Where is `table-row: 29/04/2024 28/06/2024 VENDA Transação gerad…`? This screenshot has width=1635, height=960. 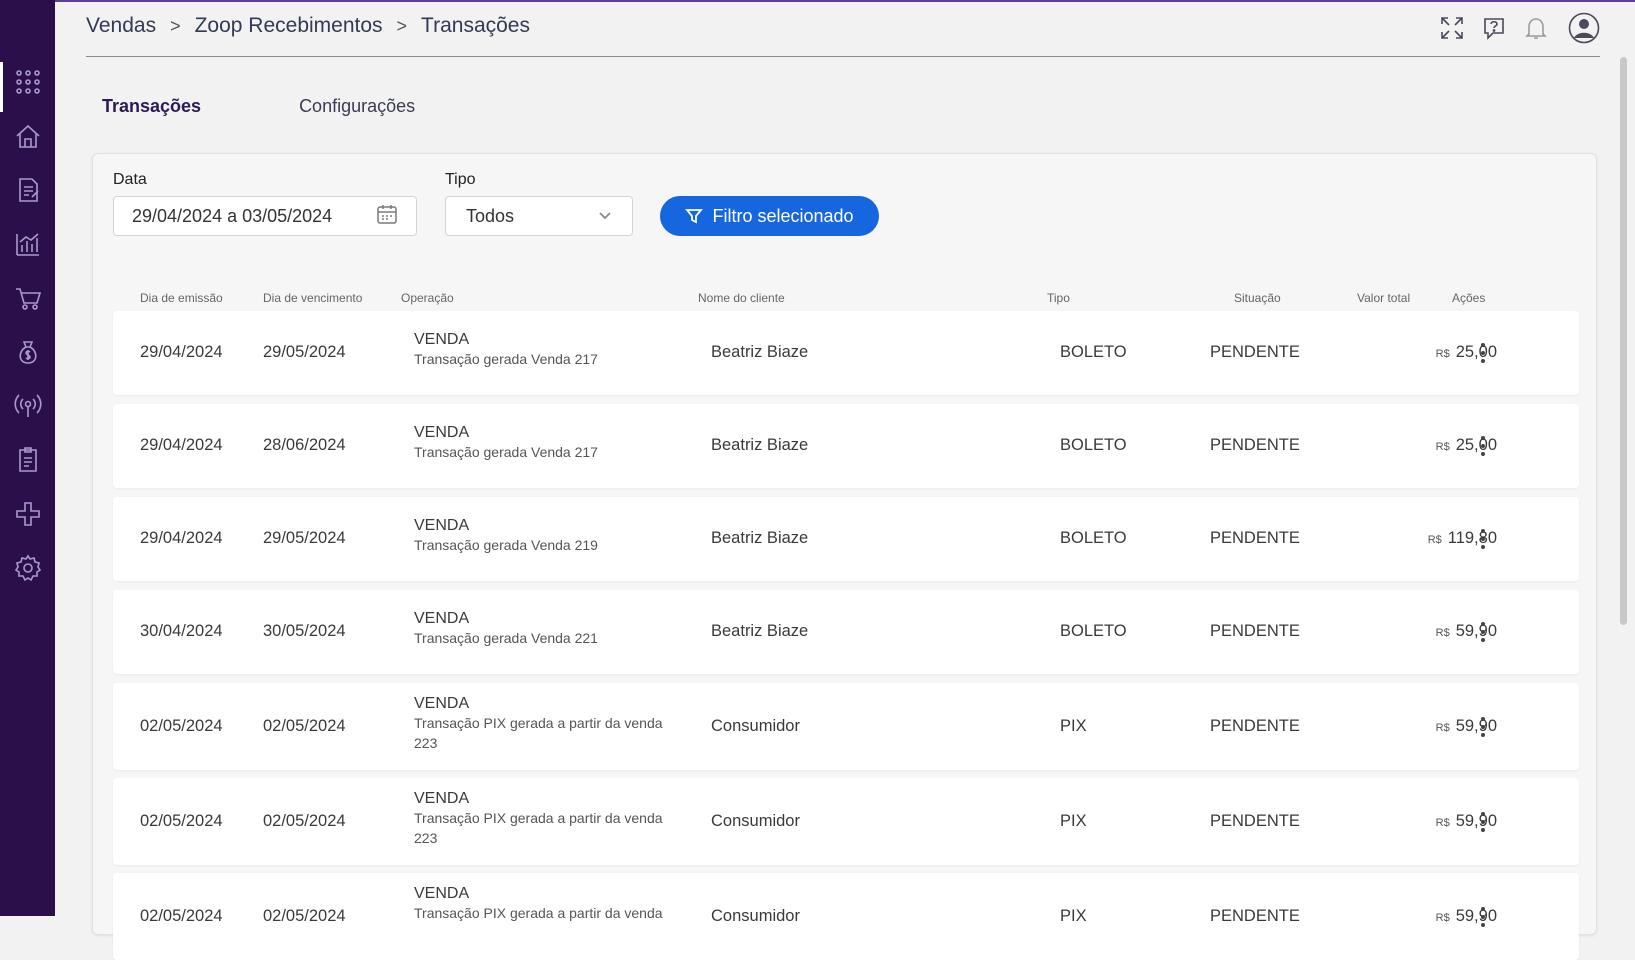
table-row: 29/04/2024 28/06/2024 VENDA Transação gerad… is located at coordinates (846, 446).